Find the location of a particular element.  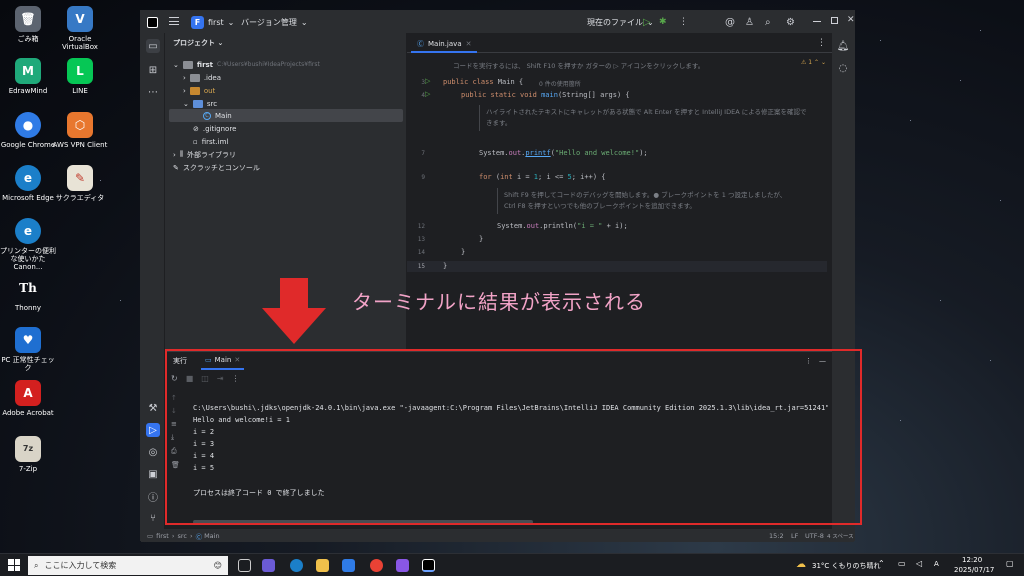

desktop-icon-edge: e Microsoft Edge is located at coordinates (28, 183).